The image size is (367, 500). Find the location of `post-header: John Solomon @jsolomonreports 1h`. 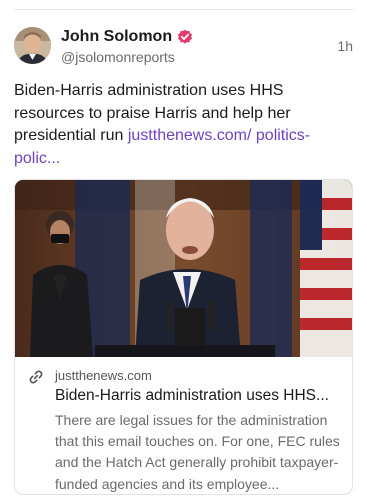

post-header: John Solomon @jsolomonreports 1h is located at coordinates (183, 47).